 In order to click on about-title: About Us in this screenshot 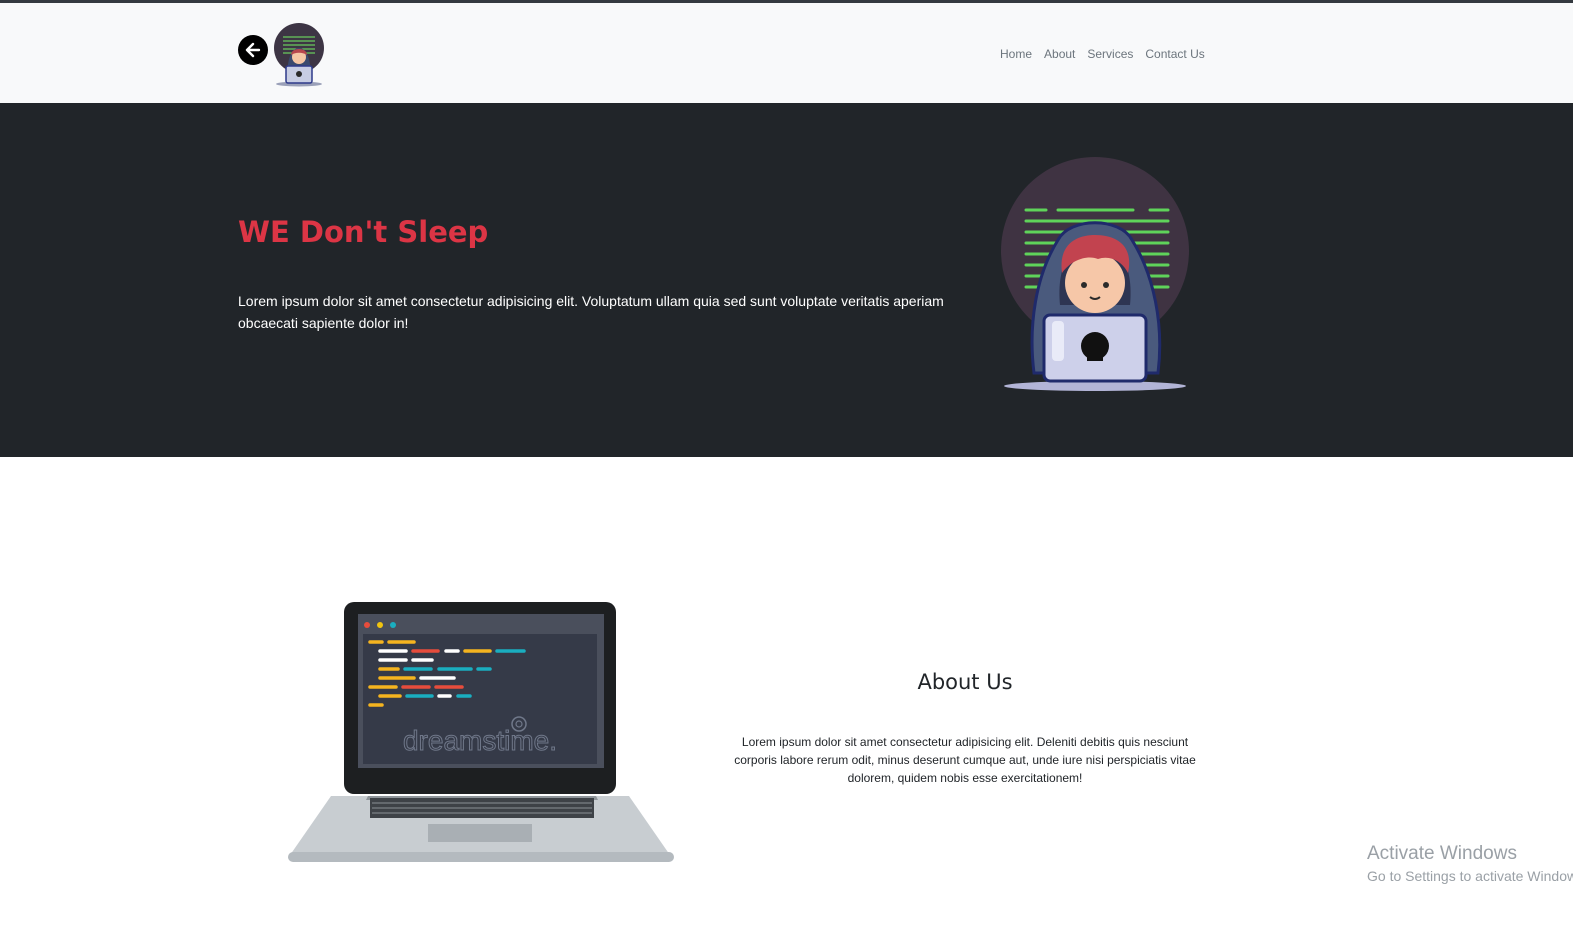, I will do `click(965, 682)`.